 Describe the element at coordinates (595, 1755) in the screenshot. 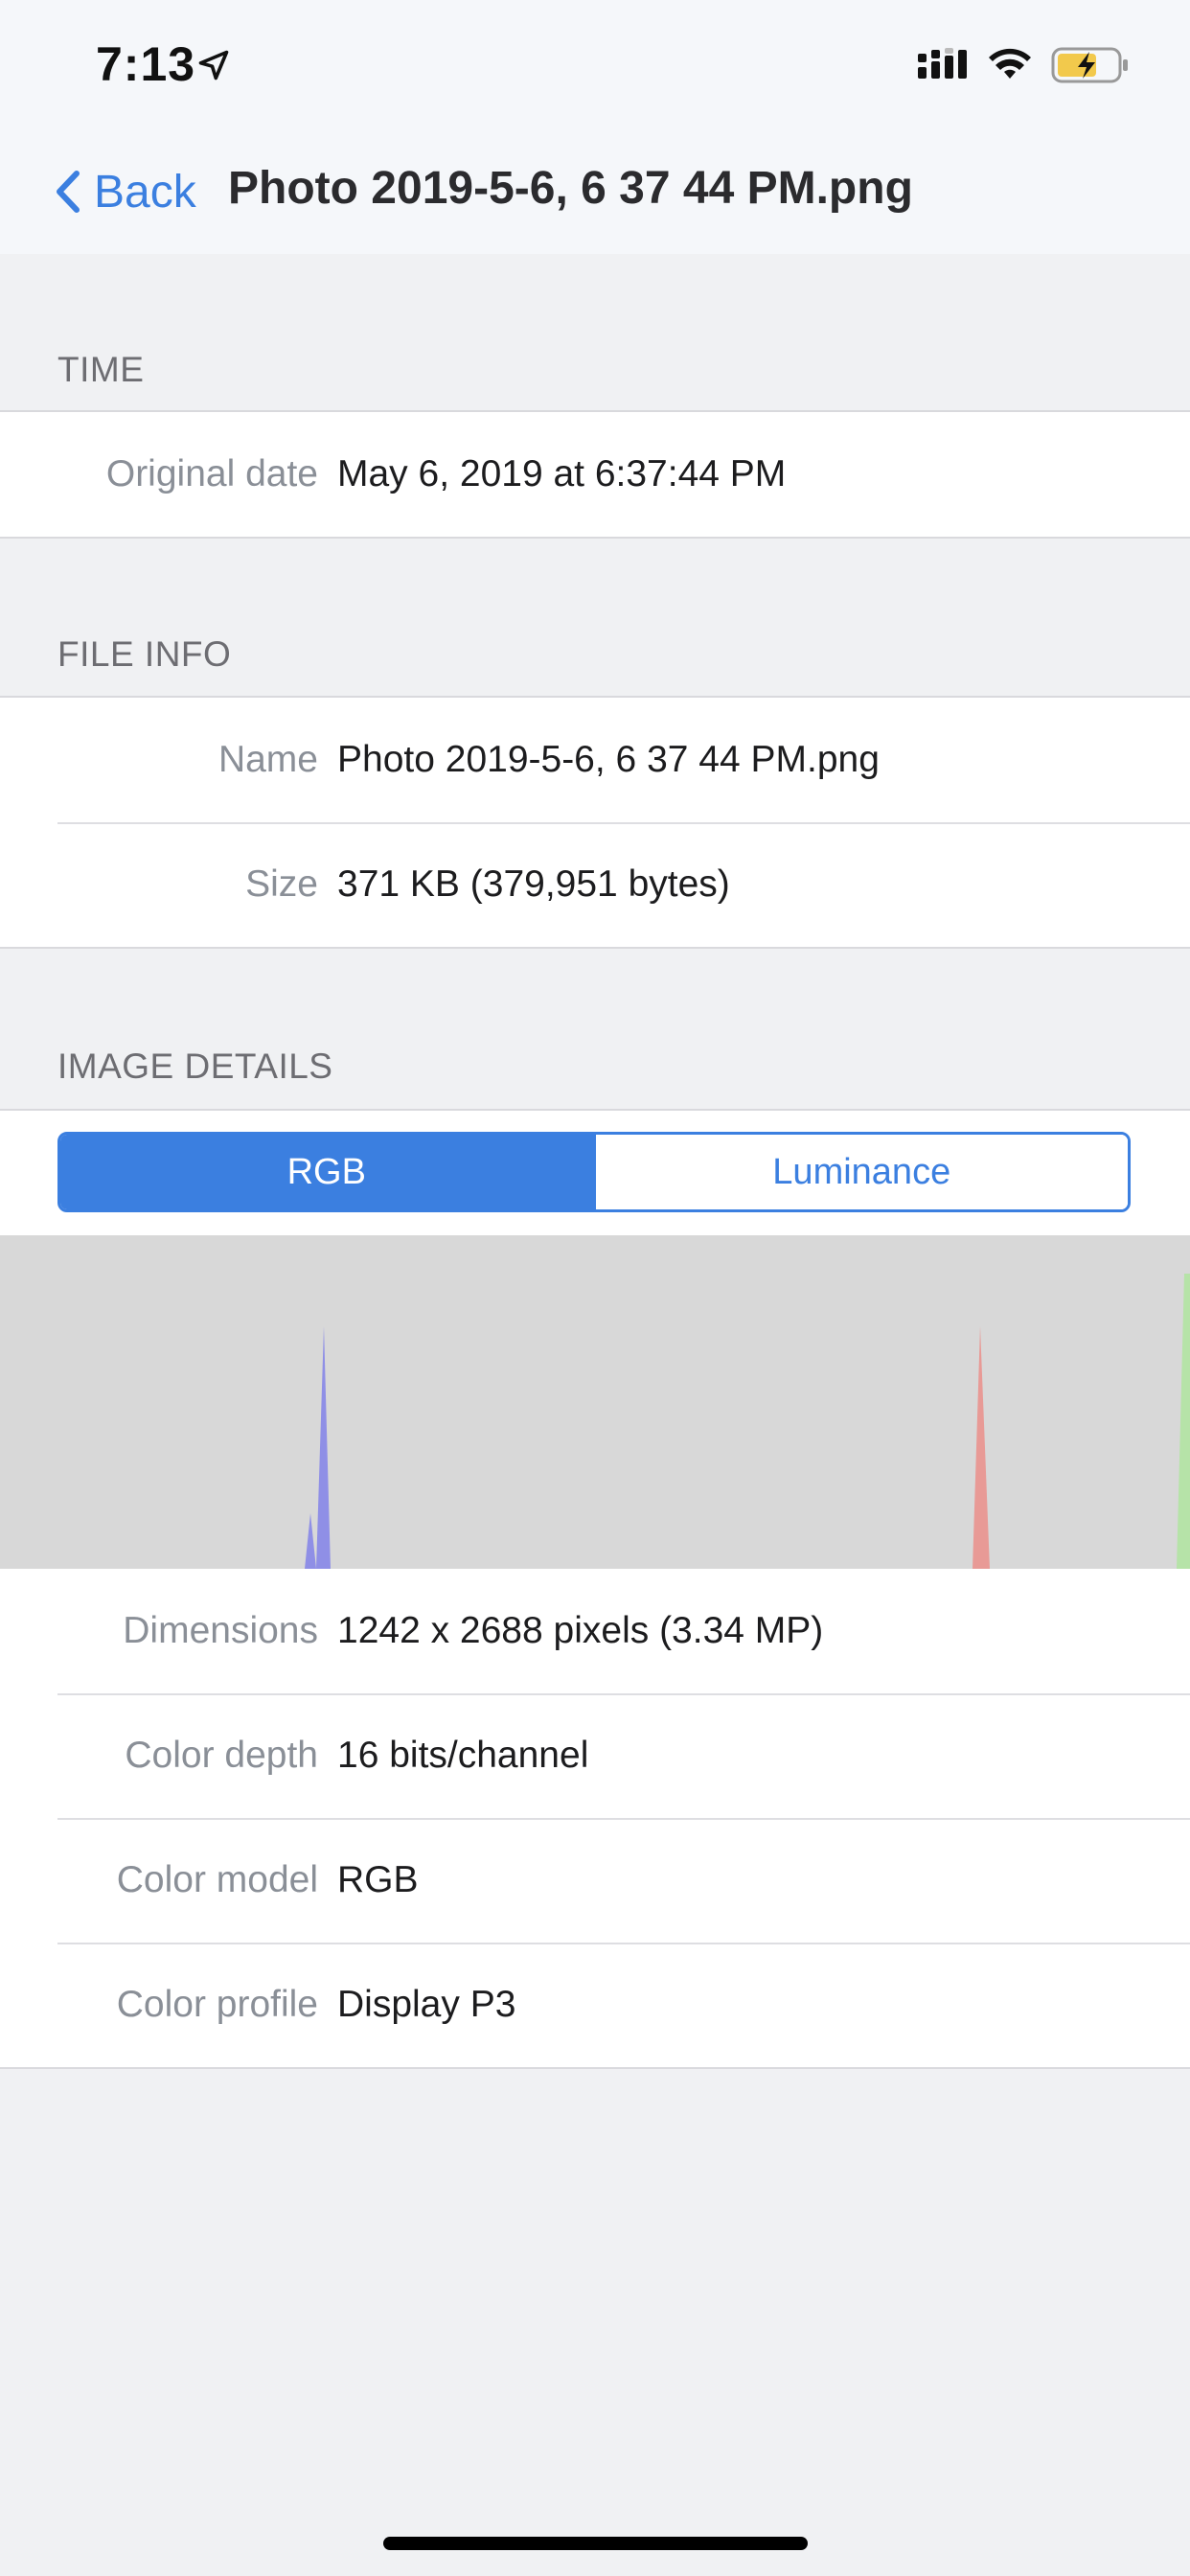

I see `color-depth-row: Color depth 16 bits/channel` at that location.